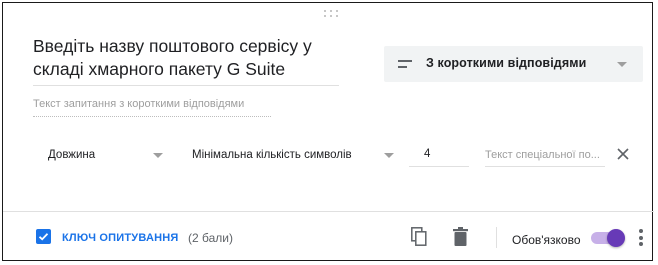 This screenshot has width=658, height=265. Describe the element at coordinates (506, 63) in the screenshot. I see `question-type-label: З короткими відповідями` at that location.